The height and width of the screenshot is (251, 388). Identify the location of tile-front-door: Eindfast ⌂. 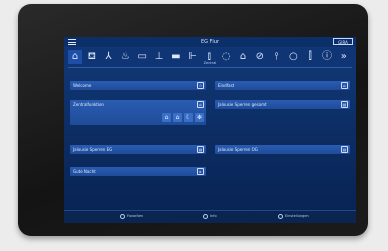
(282, 85).